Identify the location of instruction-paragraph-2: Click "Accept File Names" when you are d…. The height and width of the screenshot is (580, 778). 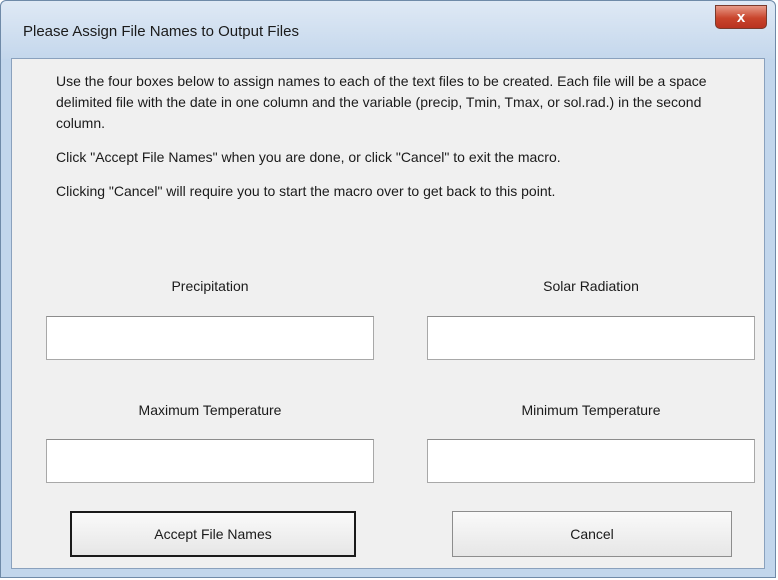
(308, 157).